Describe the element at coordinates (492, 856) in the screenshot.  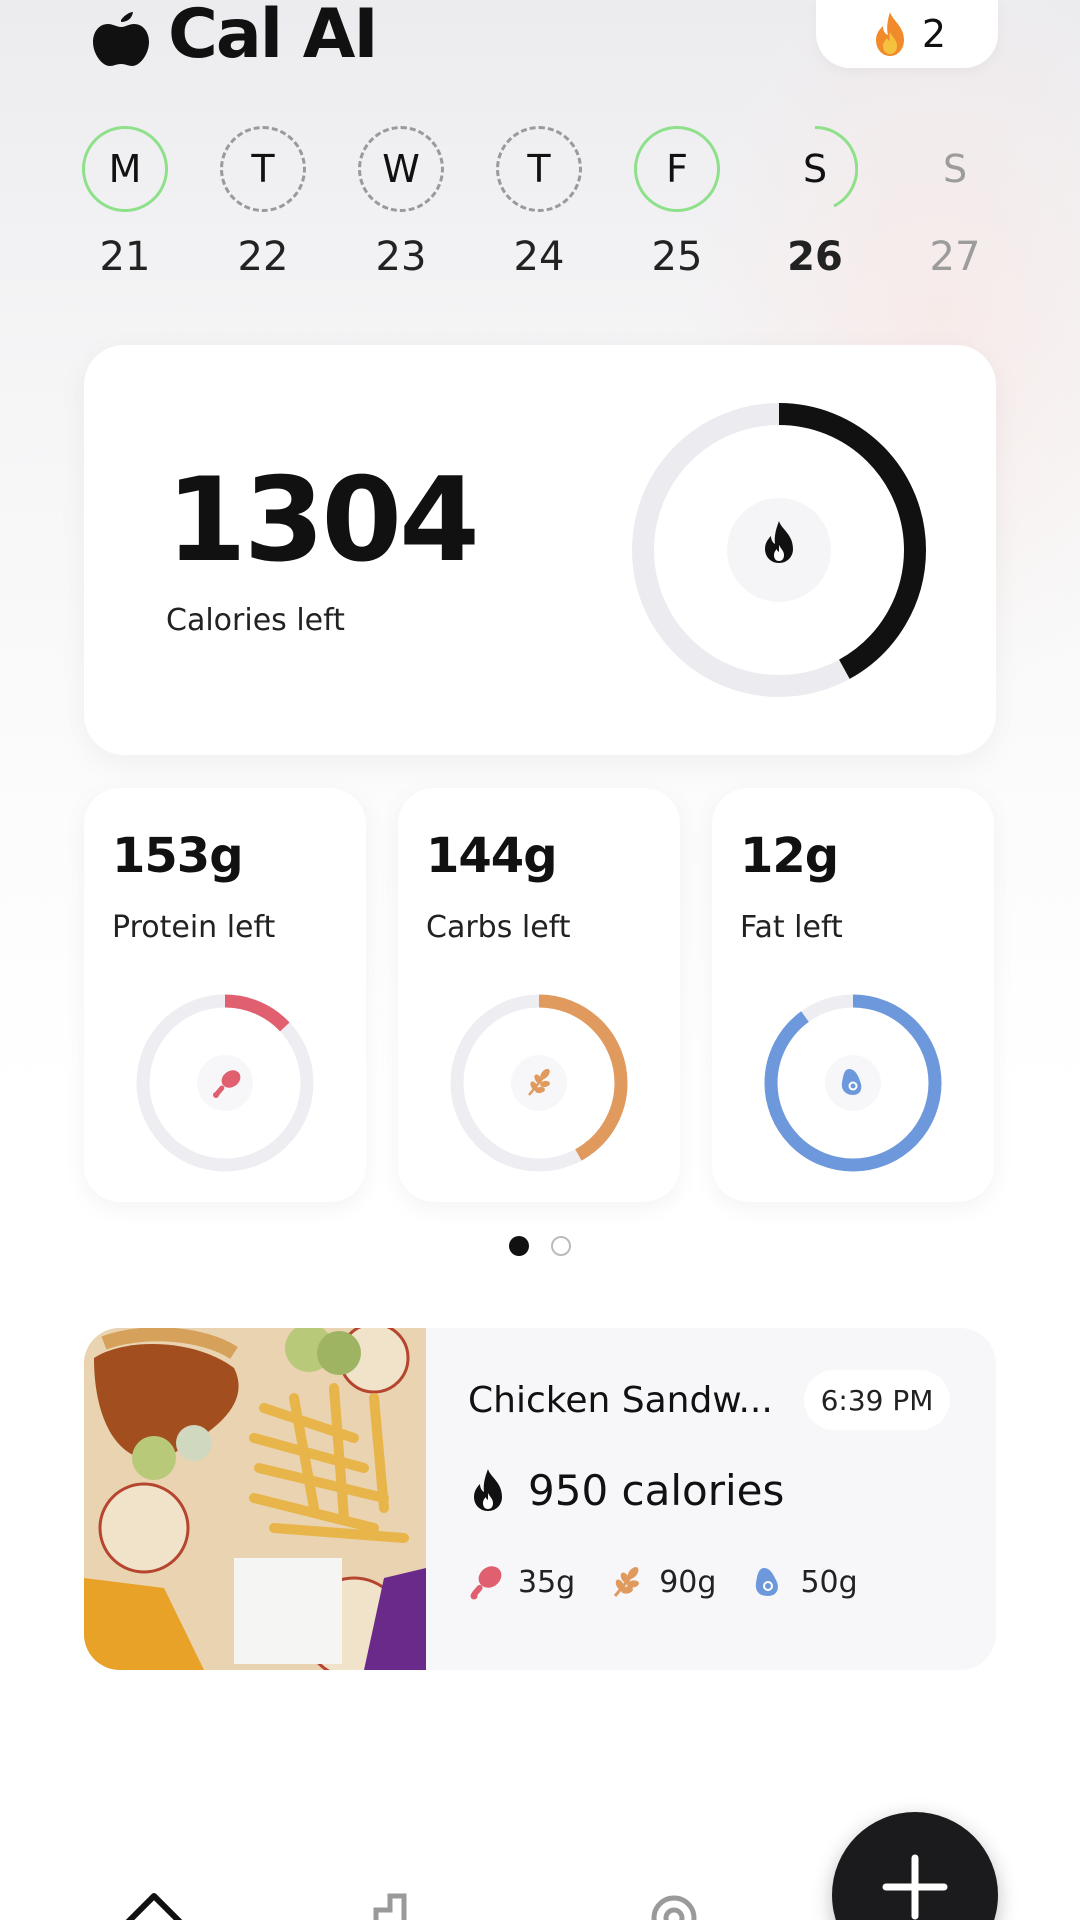
I see `macro-value: 144g` at that location.